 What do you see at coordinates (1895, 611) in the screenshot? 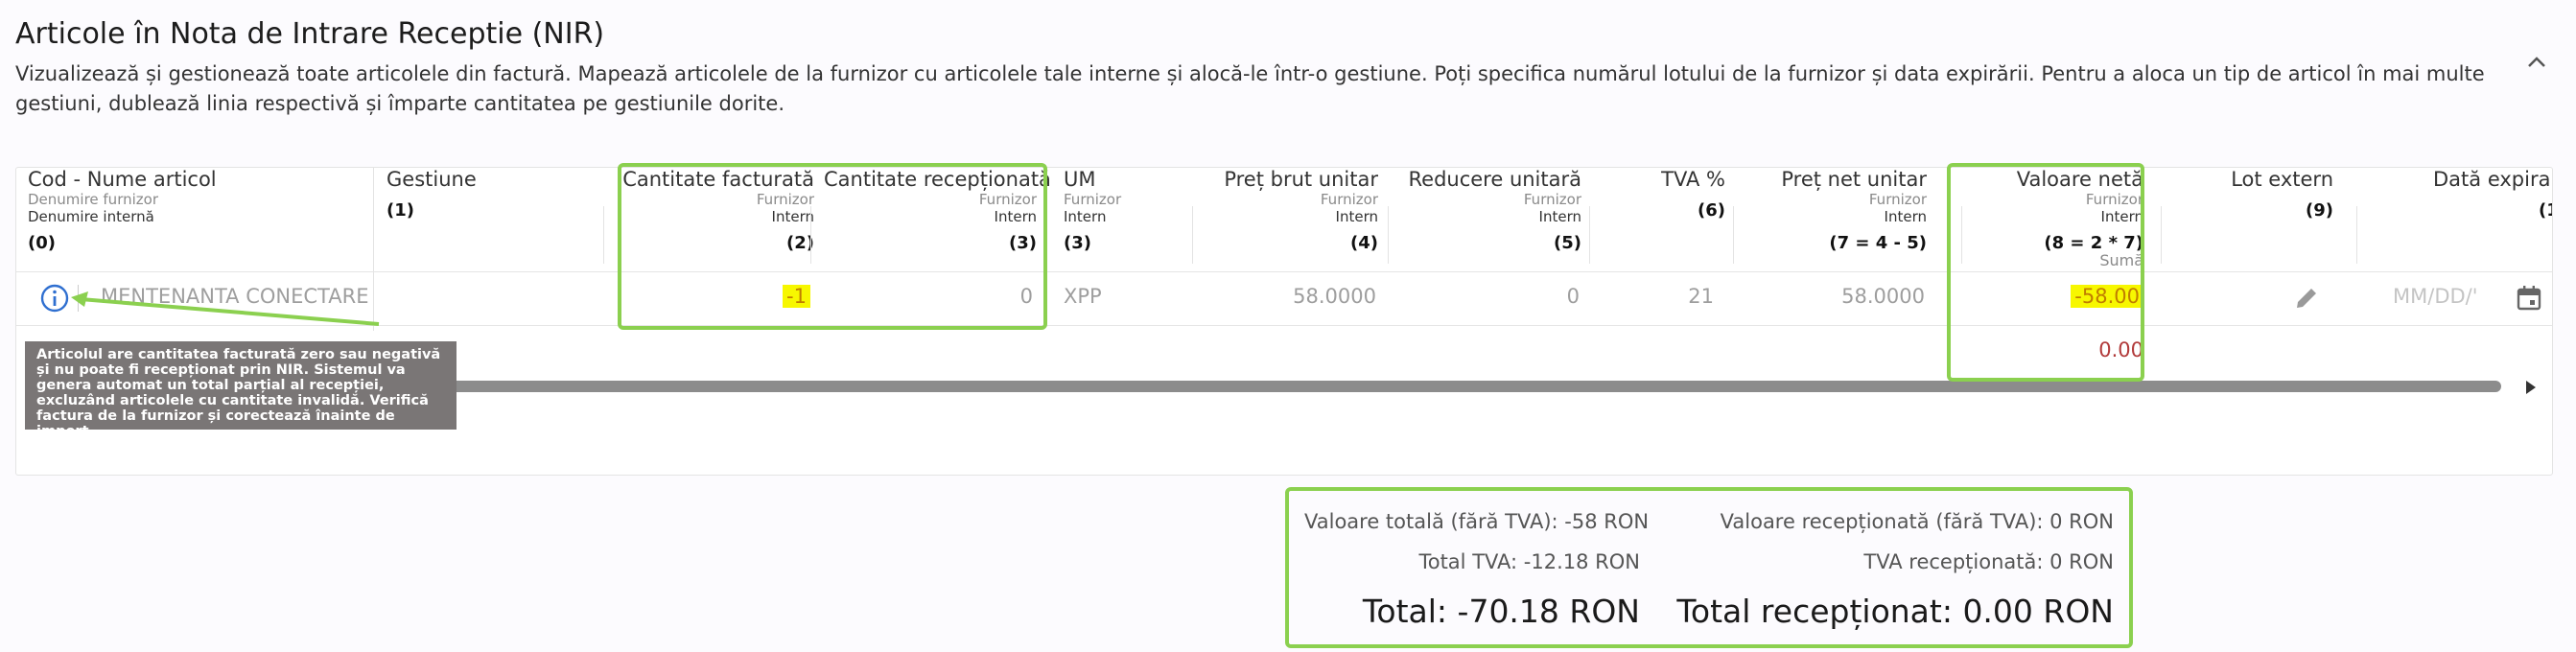
I see `summary-total-receptionat: Total recepționat: 0.00 RON` at bounding box center [1895, 611].